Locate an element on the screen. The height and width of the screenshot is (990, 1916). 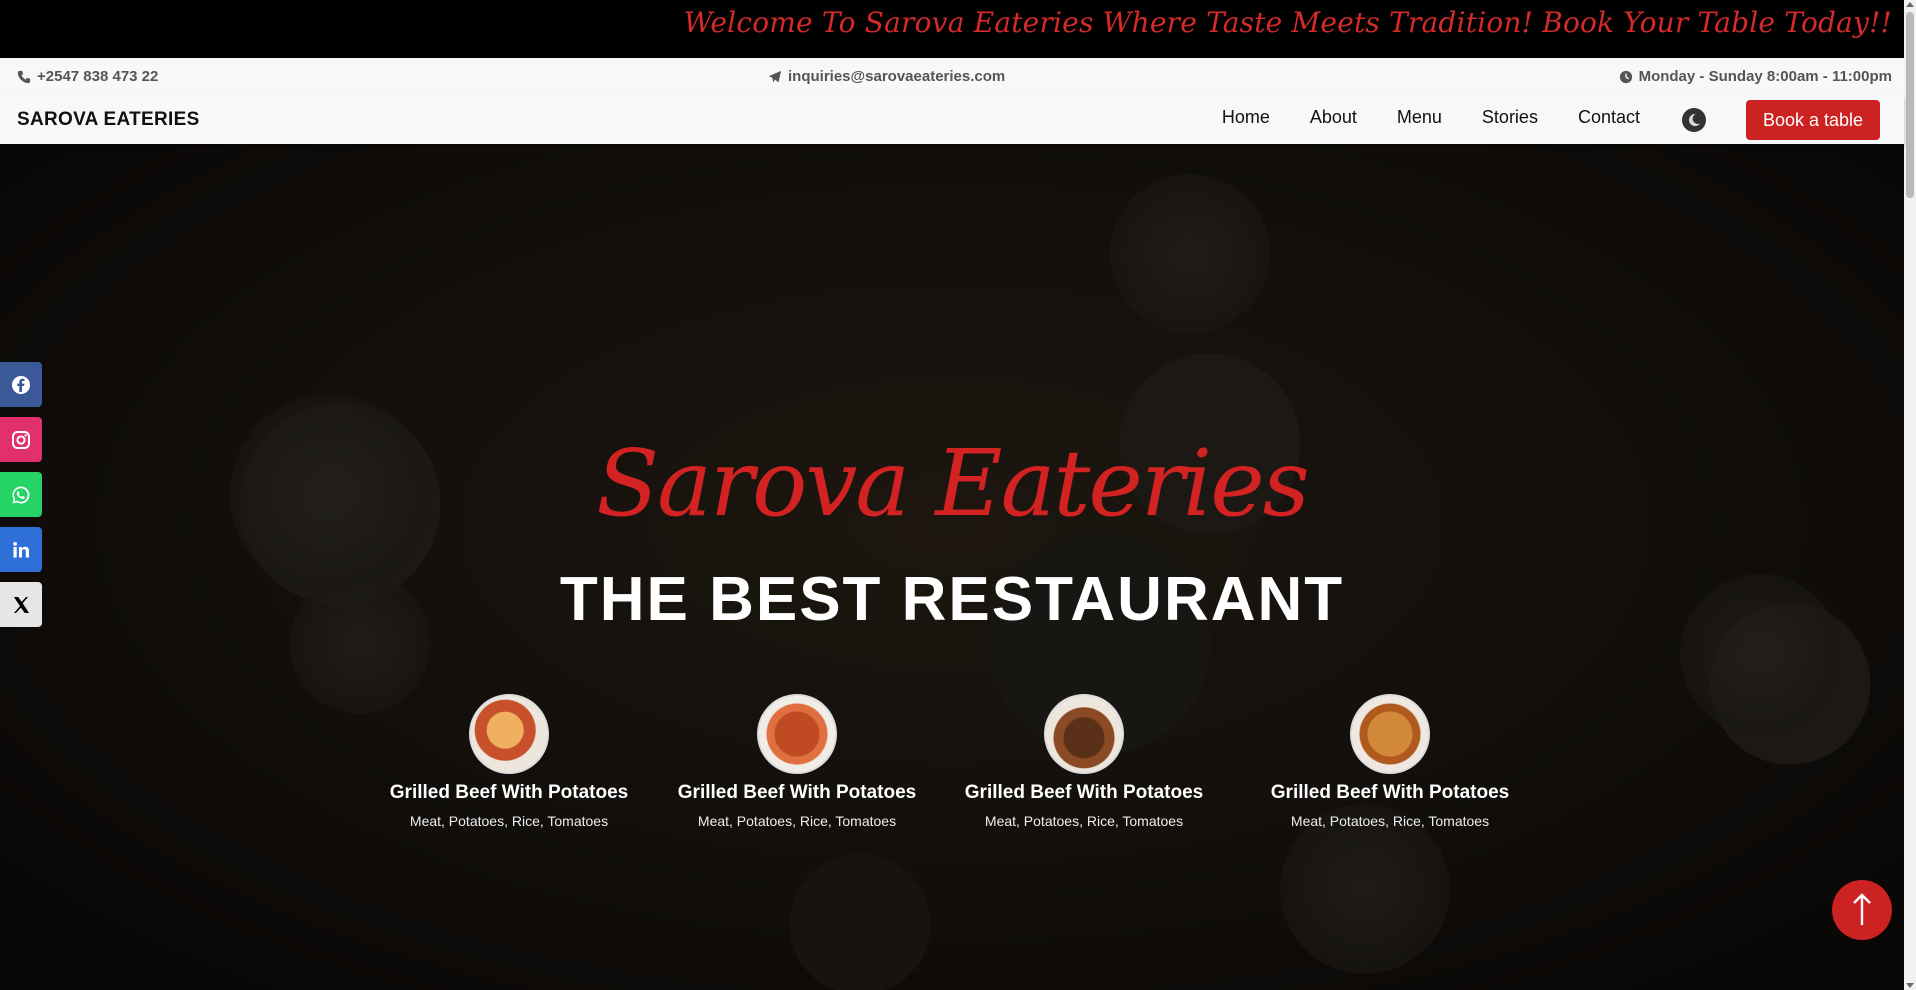
phone-info: +2547 838 473 22 is located at coordinates (87, 76).